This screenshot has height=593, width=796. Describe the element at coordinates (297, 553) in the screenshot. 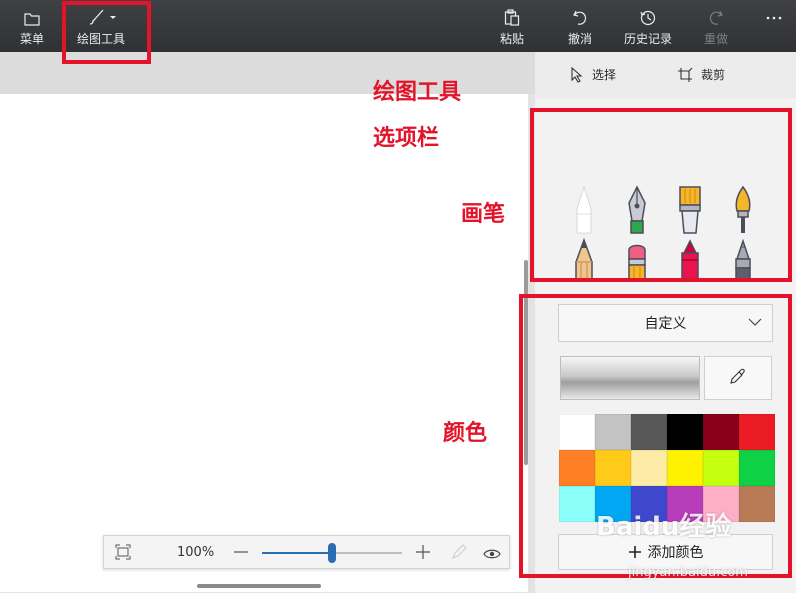

I see `zoom-slider-fill` at that location.